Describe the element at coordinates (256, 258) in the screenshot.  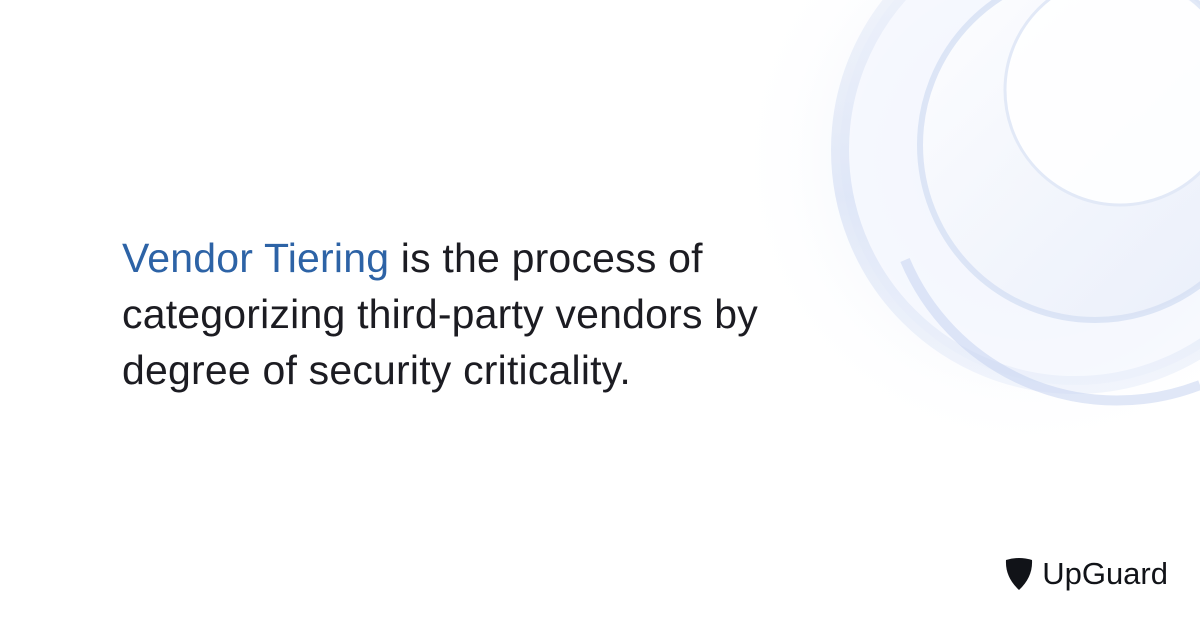
I see `highlight-term: Vendor Tiering` at that location.